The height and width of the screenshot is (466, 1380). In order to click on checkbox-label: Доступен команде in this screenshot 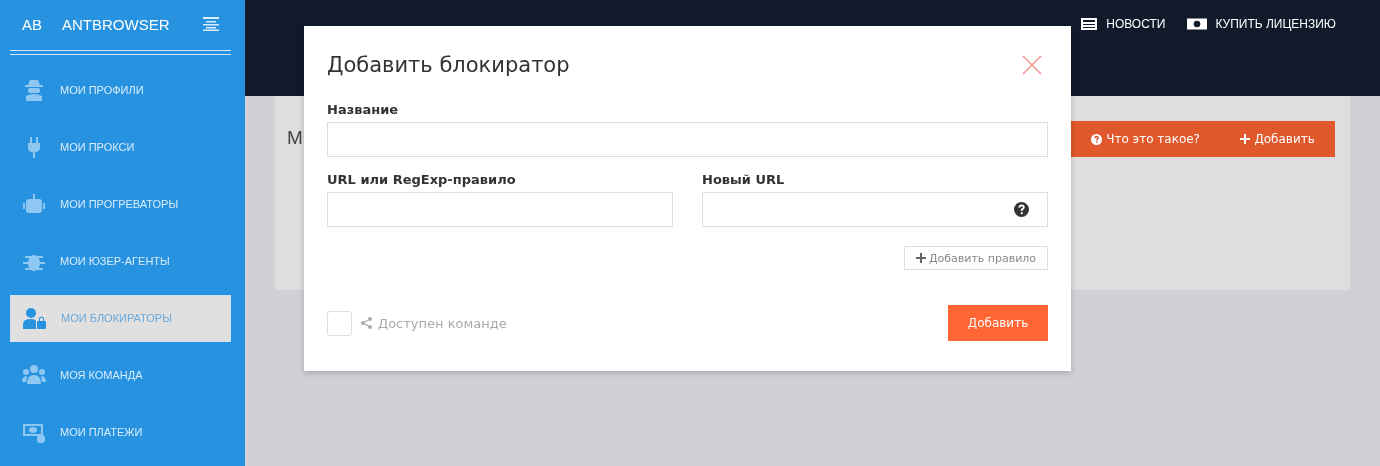, I will do `click(443, 323)`.